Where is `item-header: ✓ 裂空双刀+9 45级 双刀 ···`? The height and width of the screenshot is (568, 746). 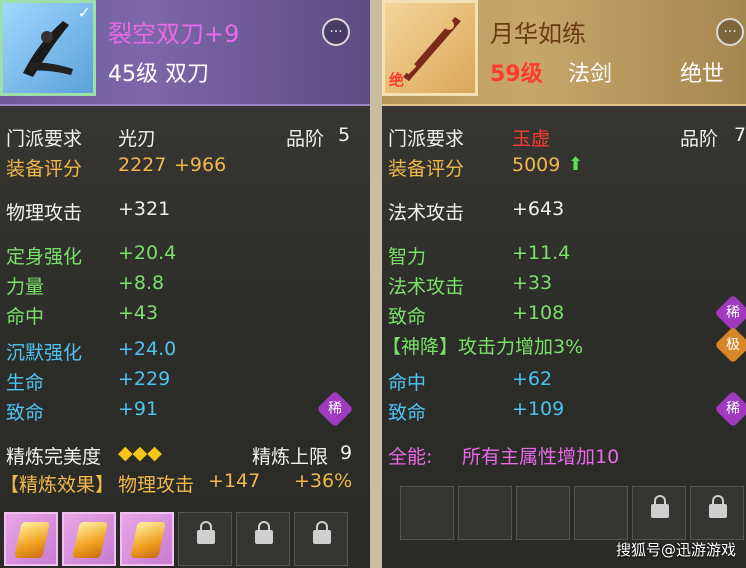
item-header: ✓ 裂空双刀+9 45级 双刀 ··· is located at coordinates (185, 53).